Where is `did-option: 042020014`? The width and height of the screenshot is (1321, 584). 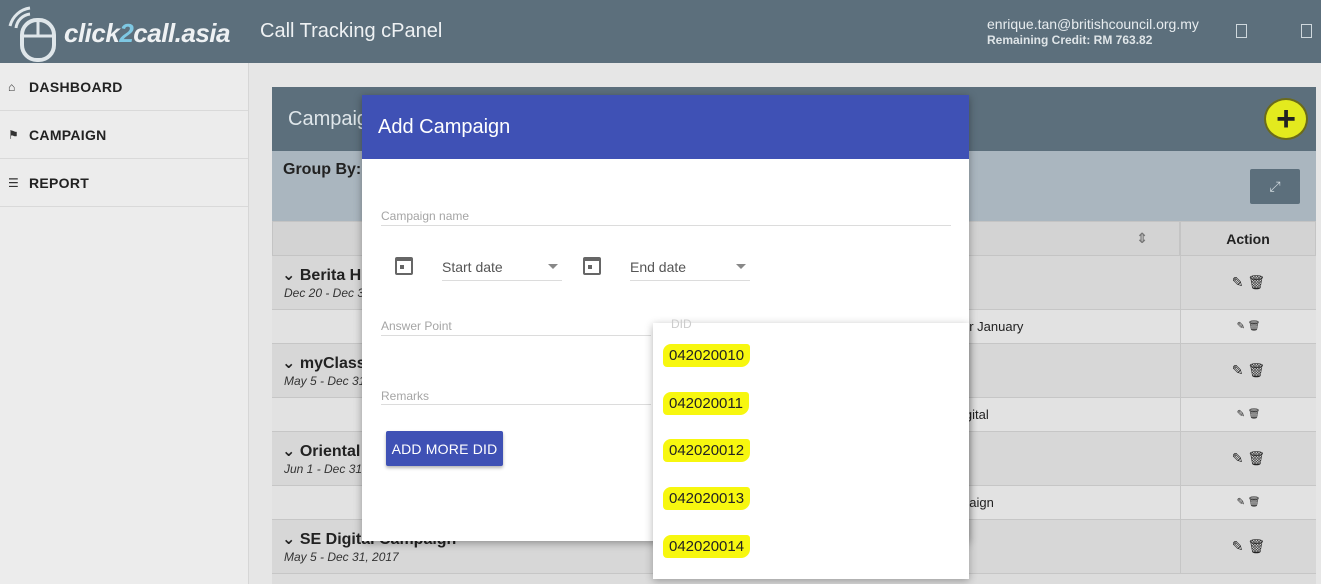
did-option: 042020014 is located at coordinates (707, 546).